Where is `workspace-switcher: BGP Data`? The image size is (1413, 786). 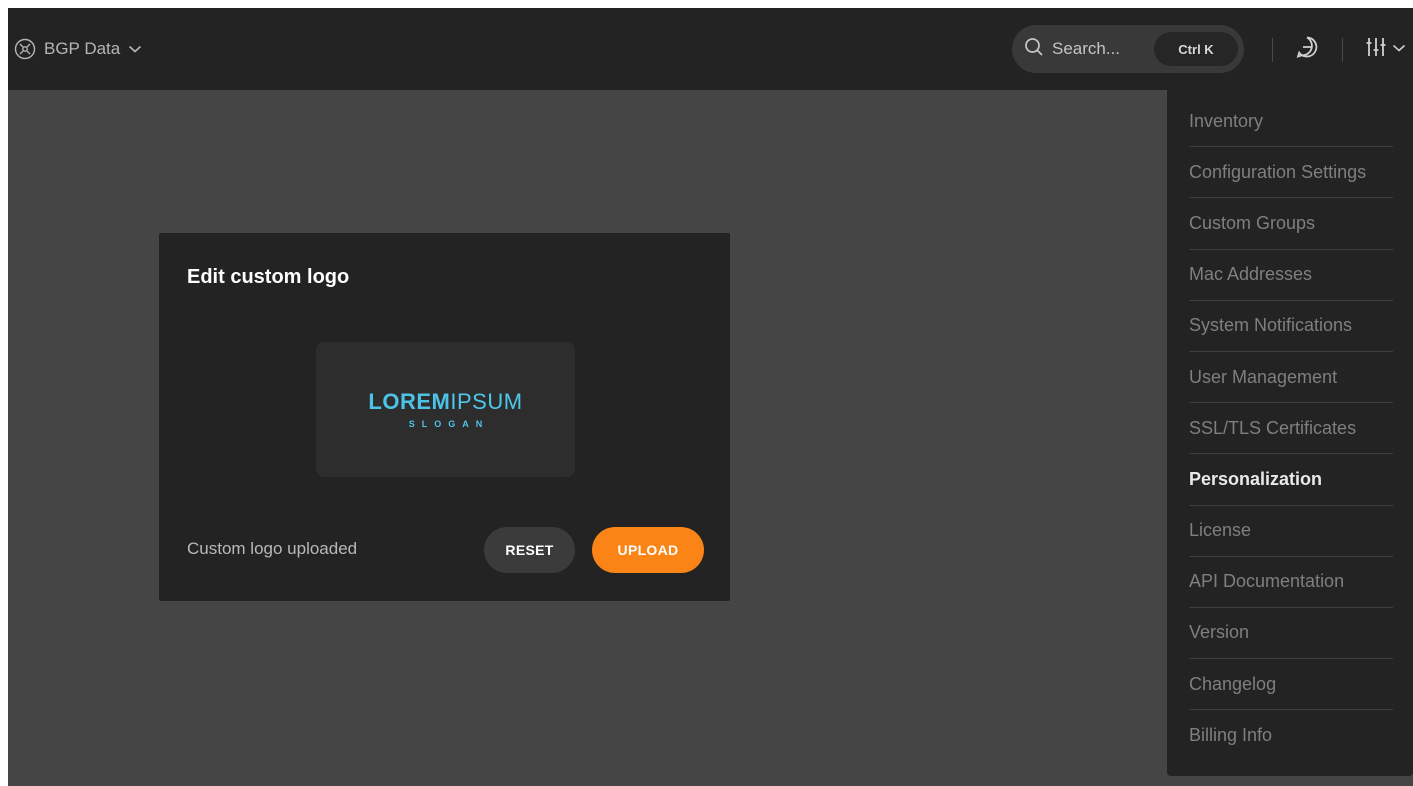
workspace-switcher: BGP Data is located at coordinates (78, 49).